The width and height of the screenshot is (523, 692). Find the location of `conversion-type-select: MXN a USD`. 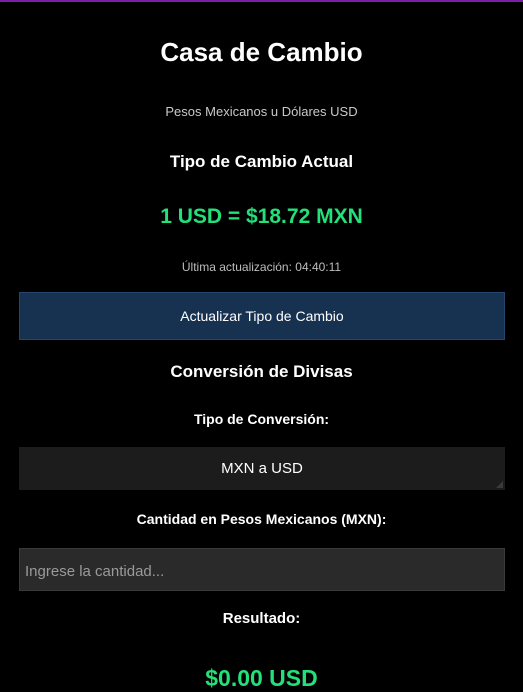

conversion-type-select: MXN a USD is located at coordinates (262, 468).